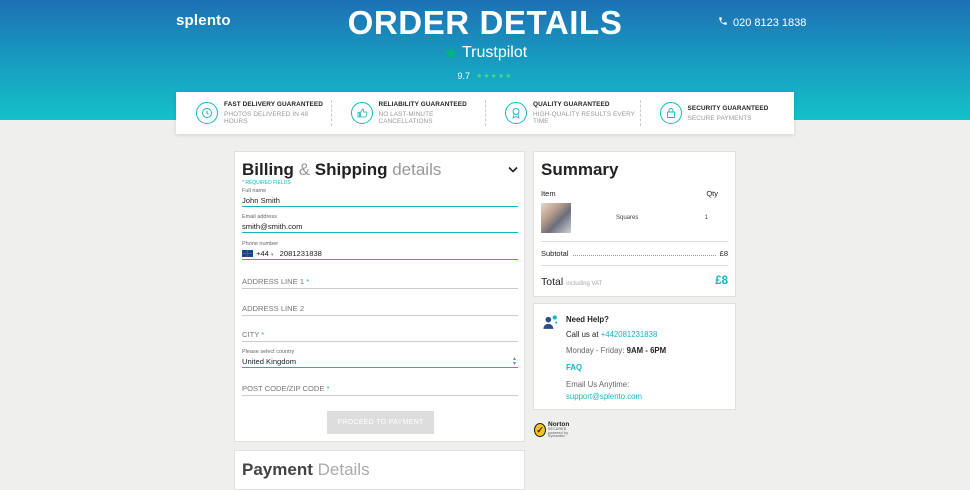  What do you see at coordinates (555, 253) in the screenshot?
I see `subtotal-label: Subtotal` at bounding box center [555, 253].